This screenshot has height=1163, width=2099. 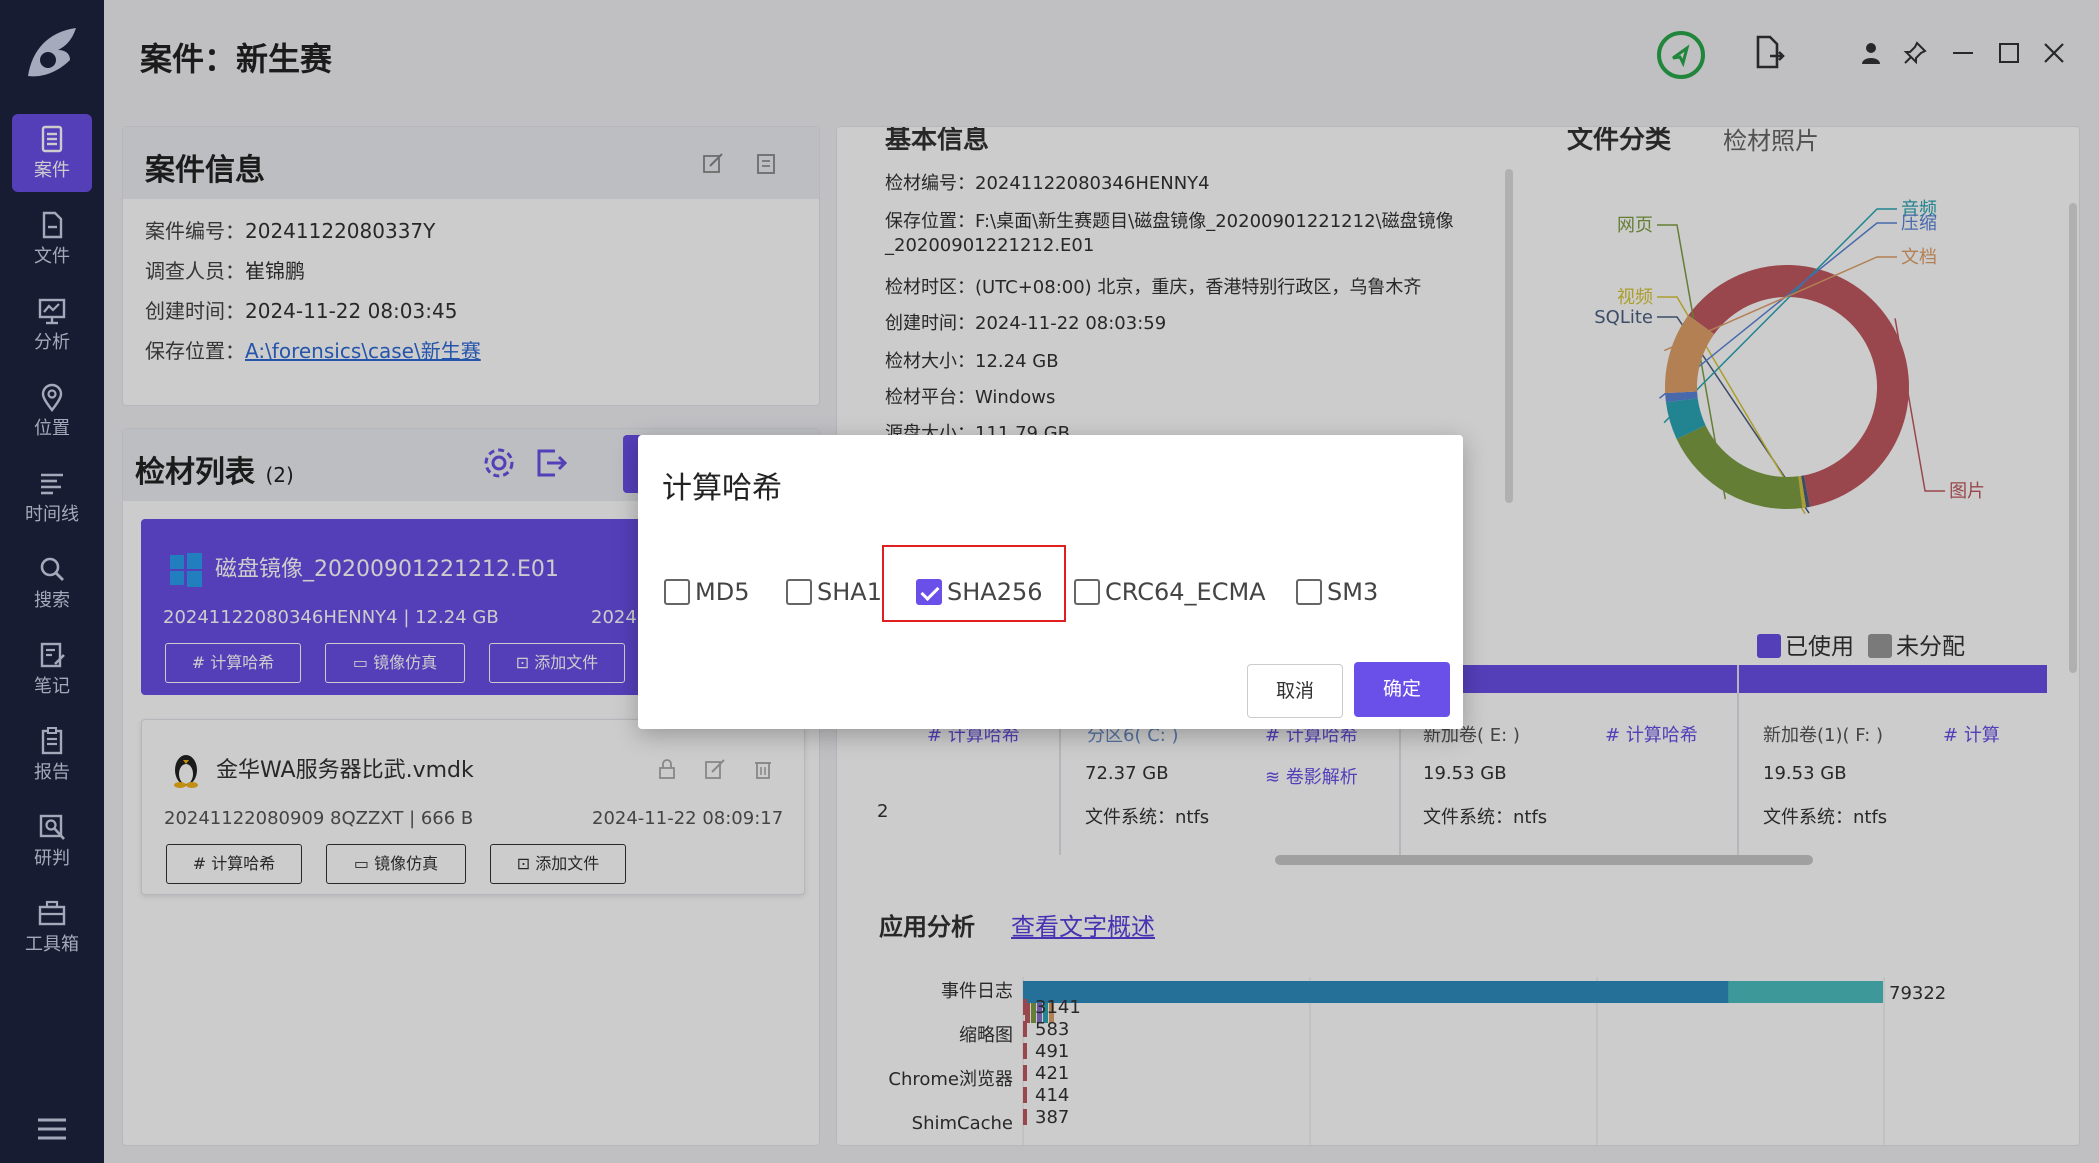 What do you see at coordinates (722, 488) in the screenshot?
I see `hash-dialog-title: 计算哈希` at bounding box center [722, 488].